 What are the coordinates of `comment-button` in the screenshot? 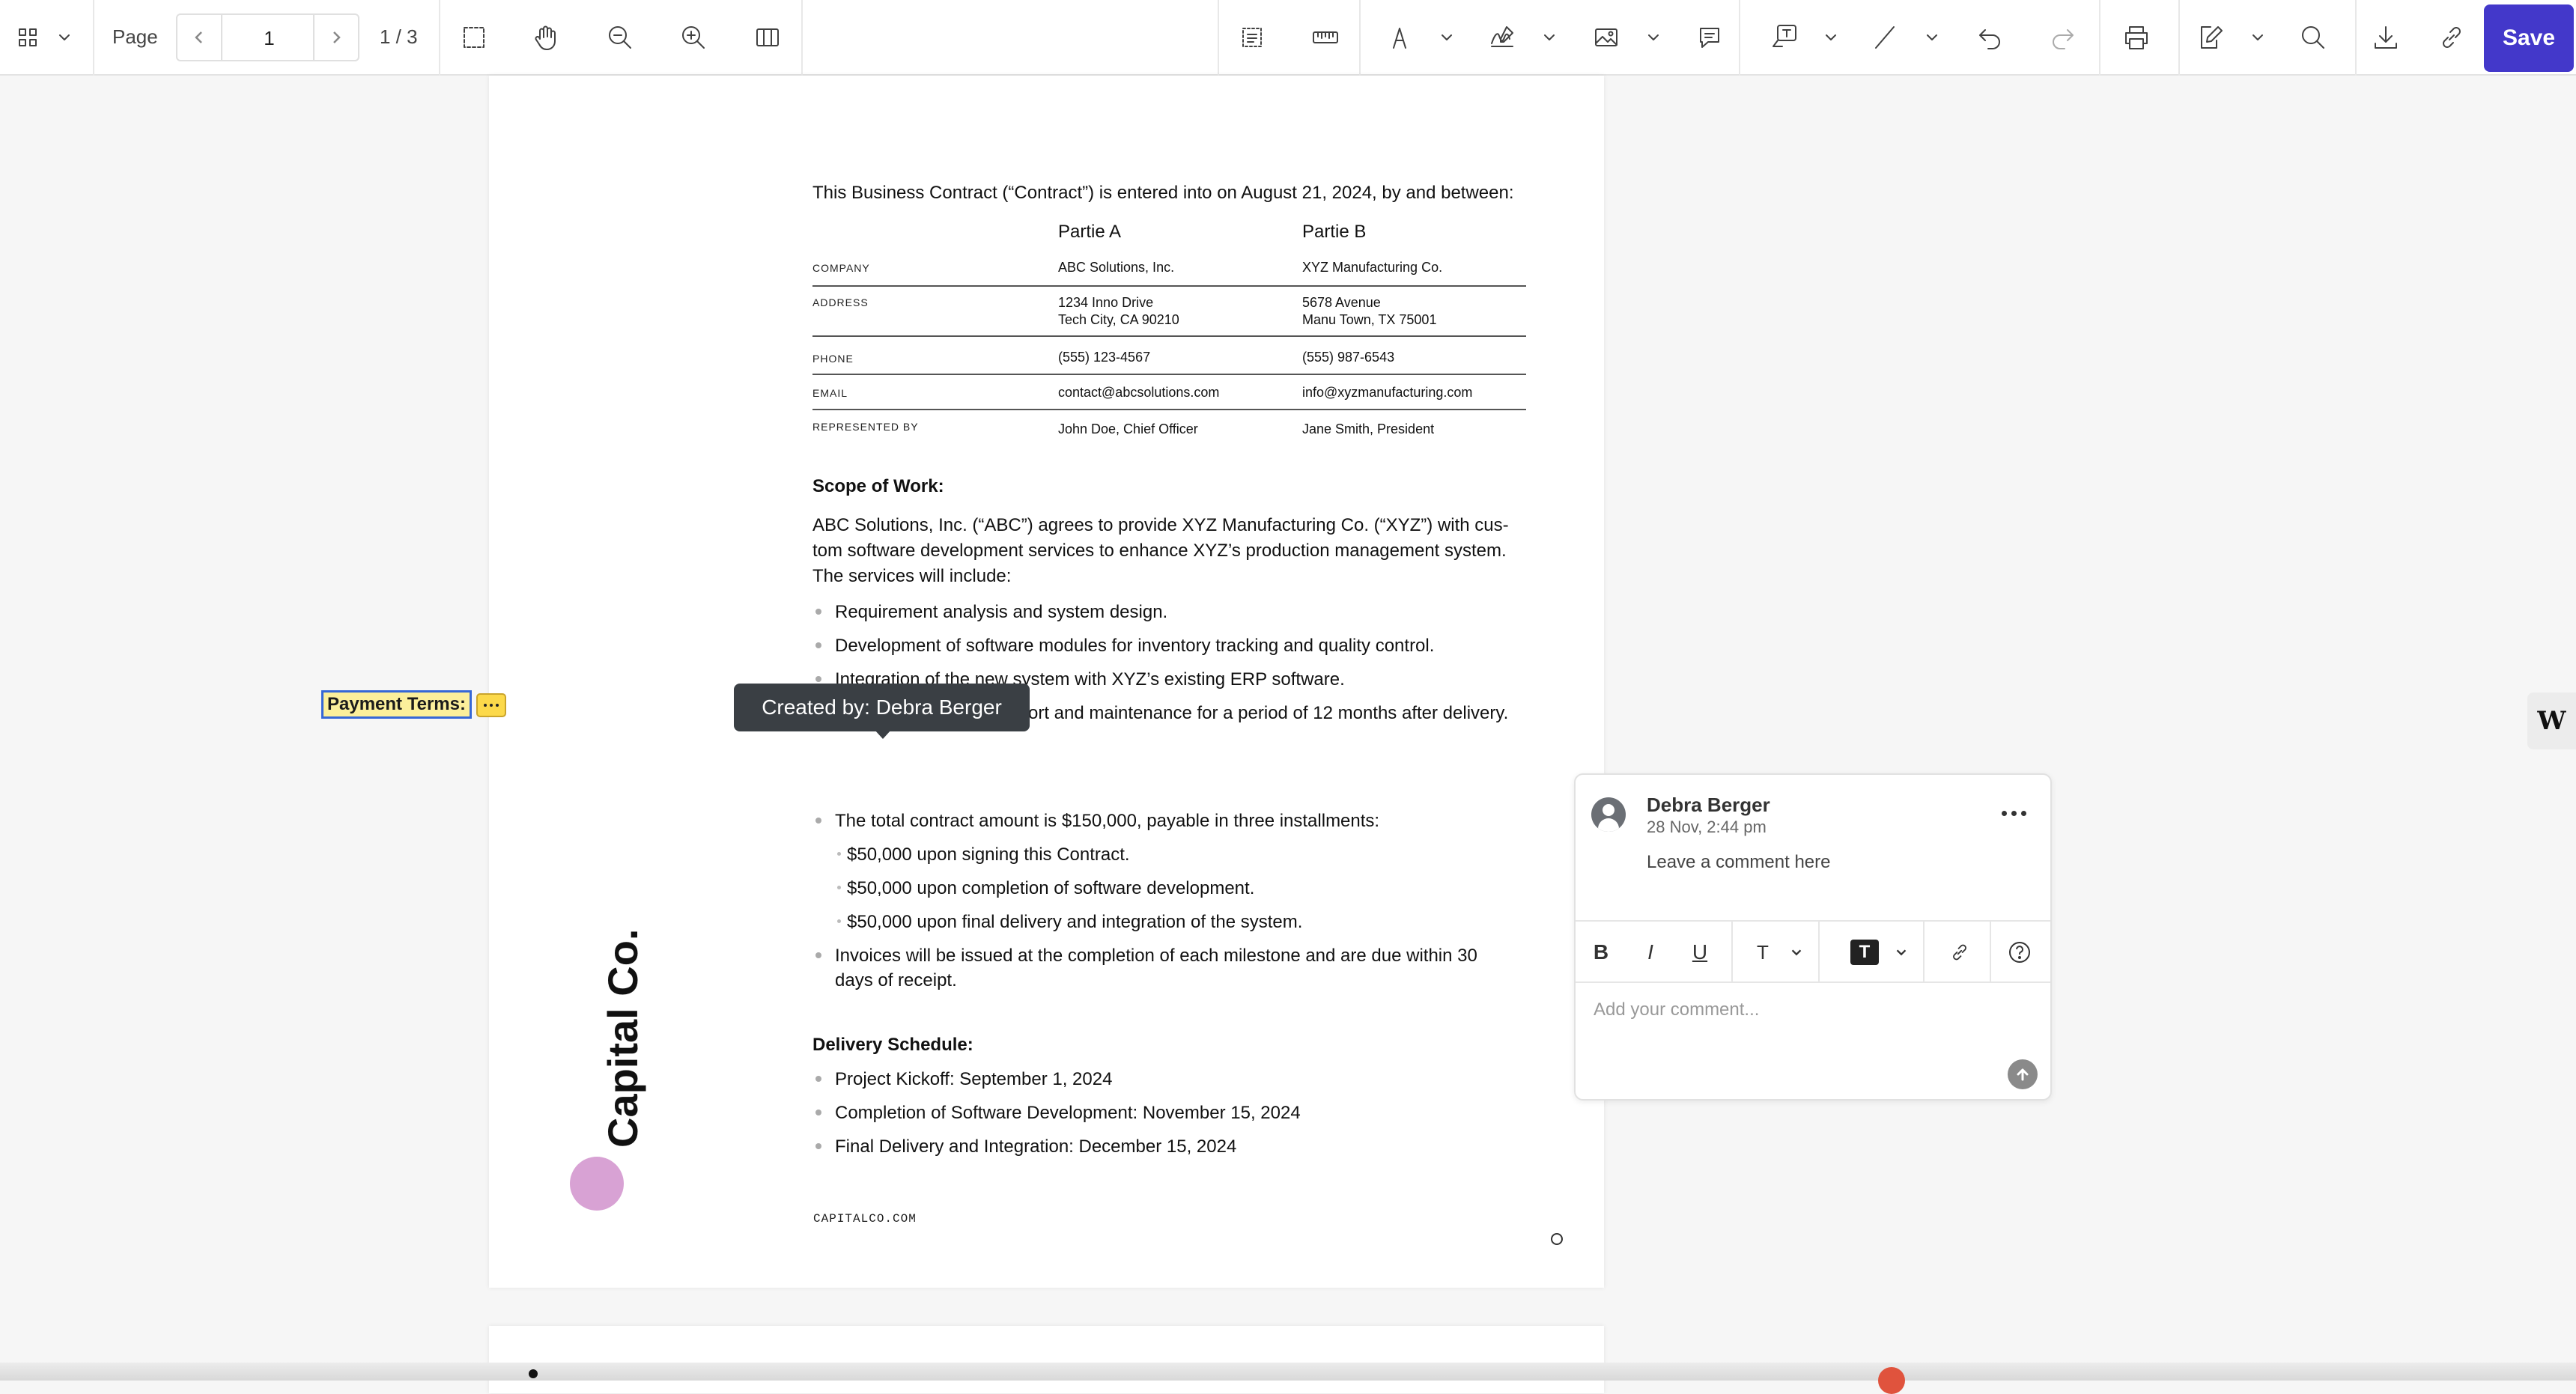 It's located at (1709, 37).